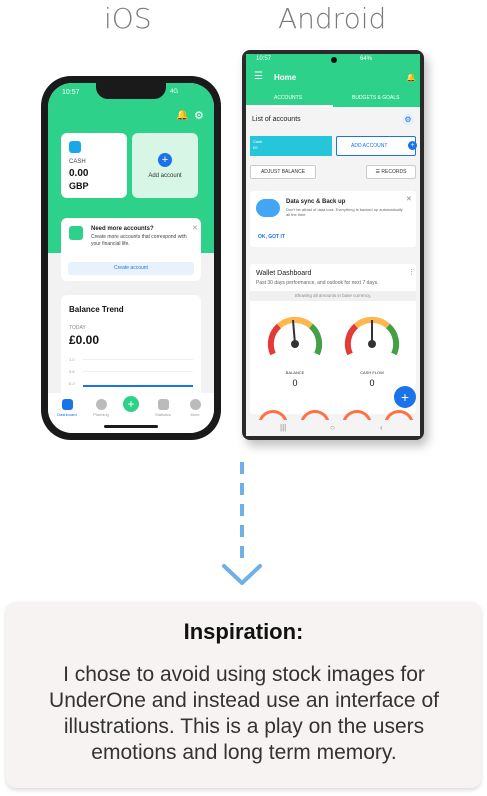 The image size is (487, 796). I want to click on cloud-icon, so click(268, 208).